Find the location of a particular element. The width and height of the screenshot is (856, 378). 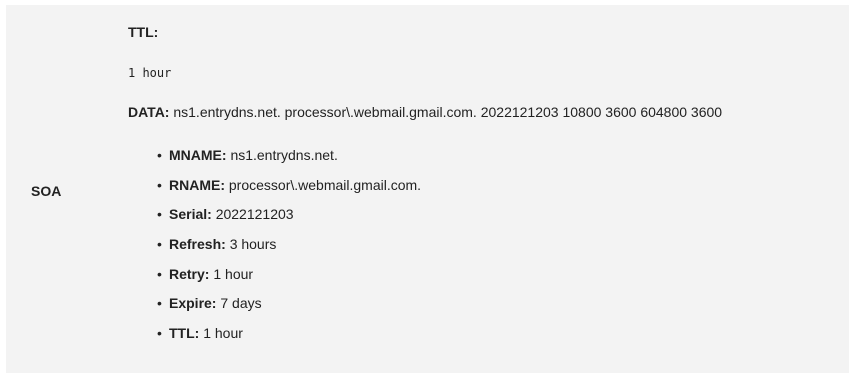

field-label: MNAME: is located at coordinates (198, 155).